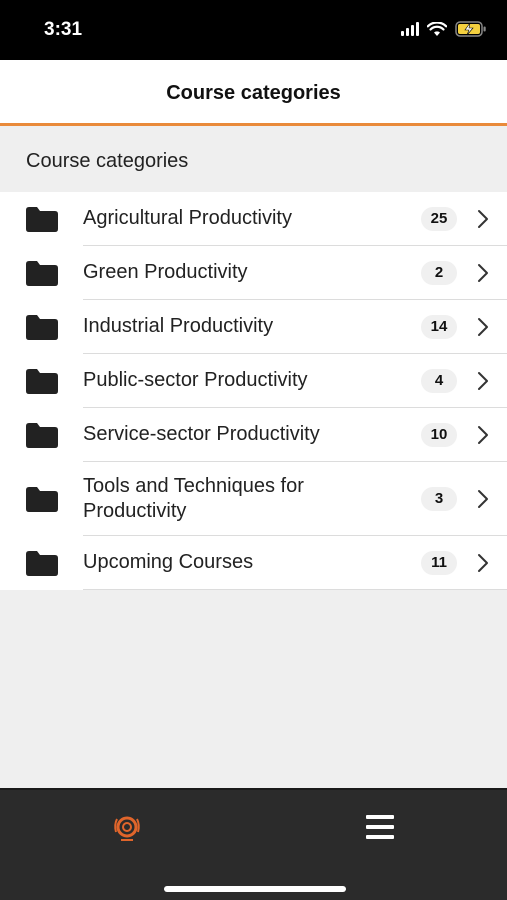 This screenshot has width=507, height=900. I want to click on category-row: Industrial Productivity 14, so click(253, 327).